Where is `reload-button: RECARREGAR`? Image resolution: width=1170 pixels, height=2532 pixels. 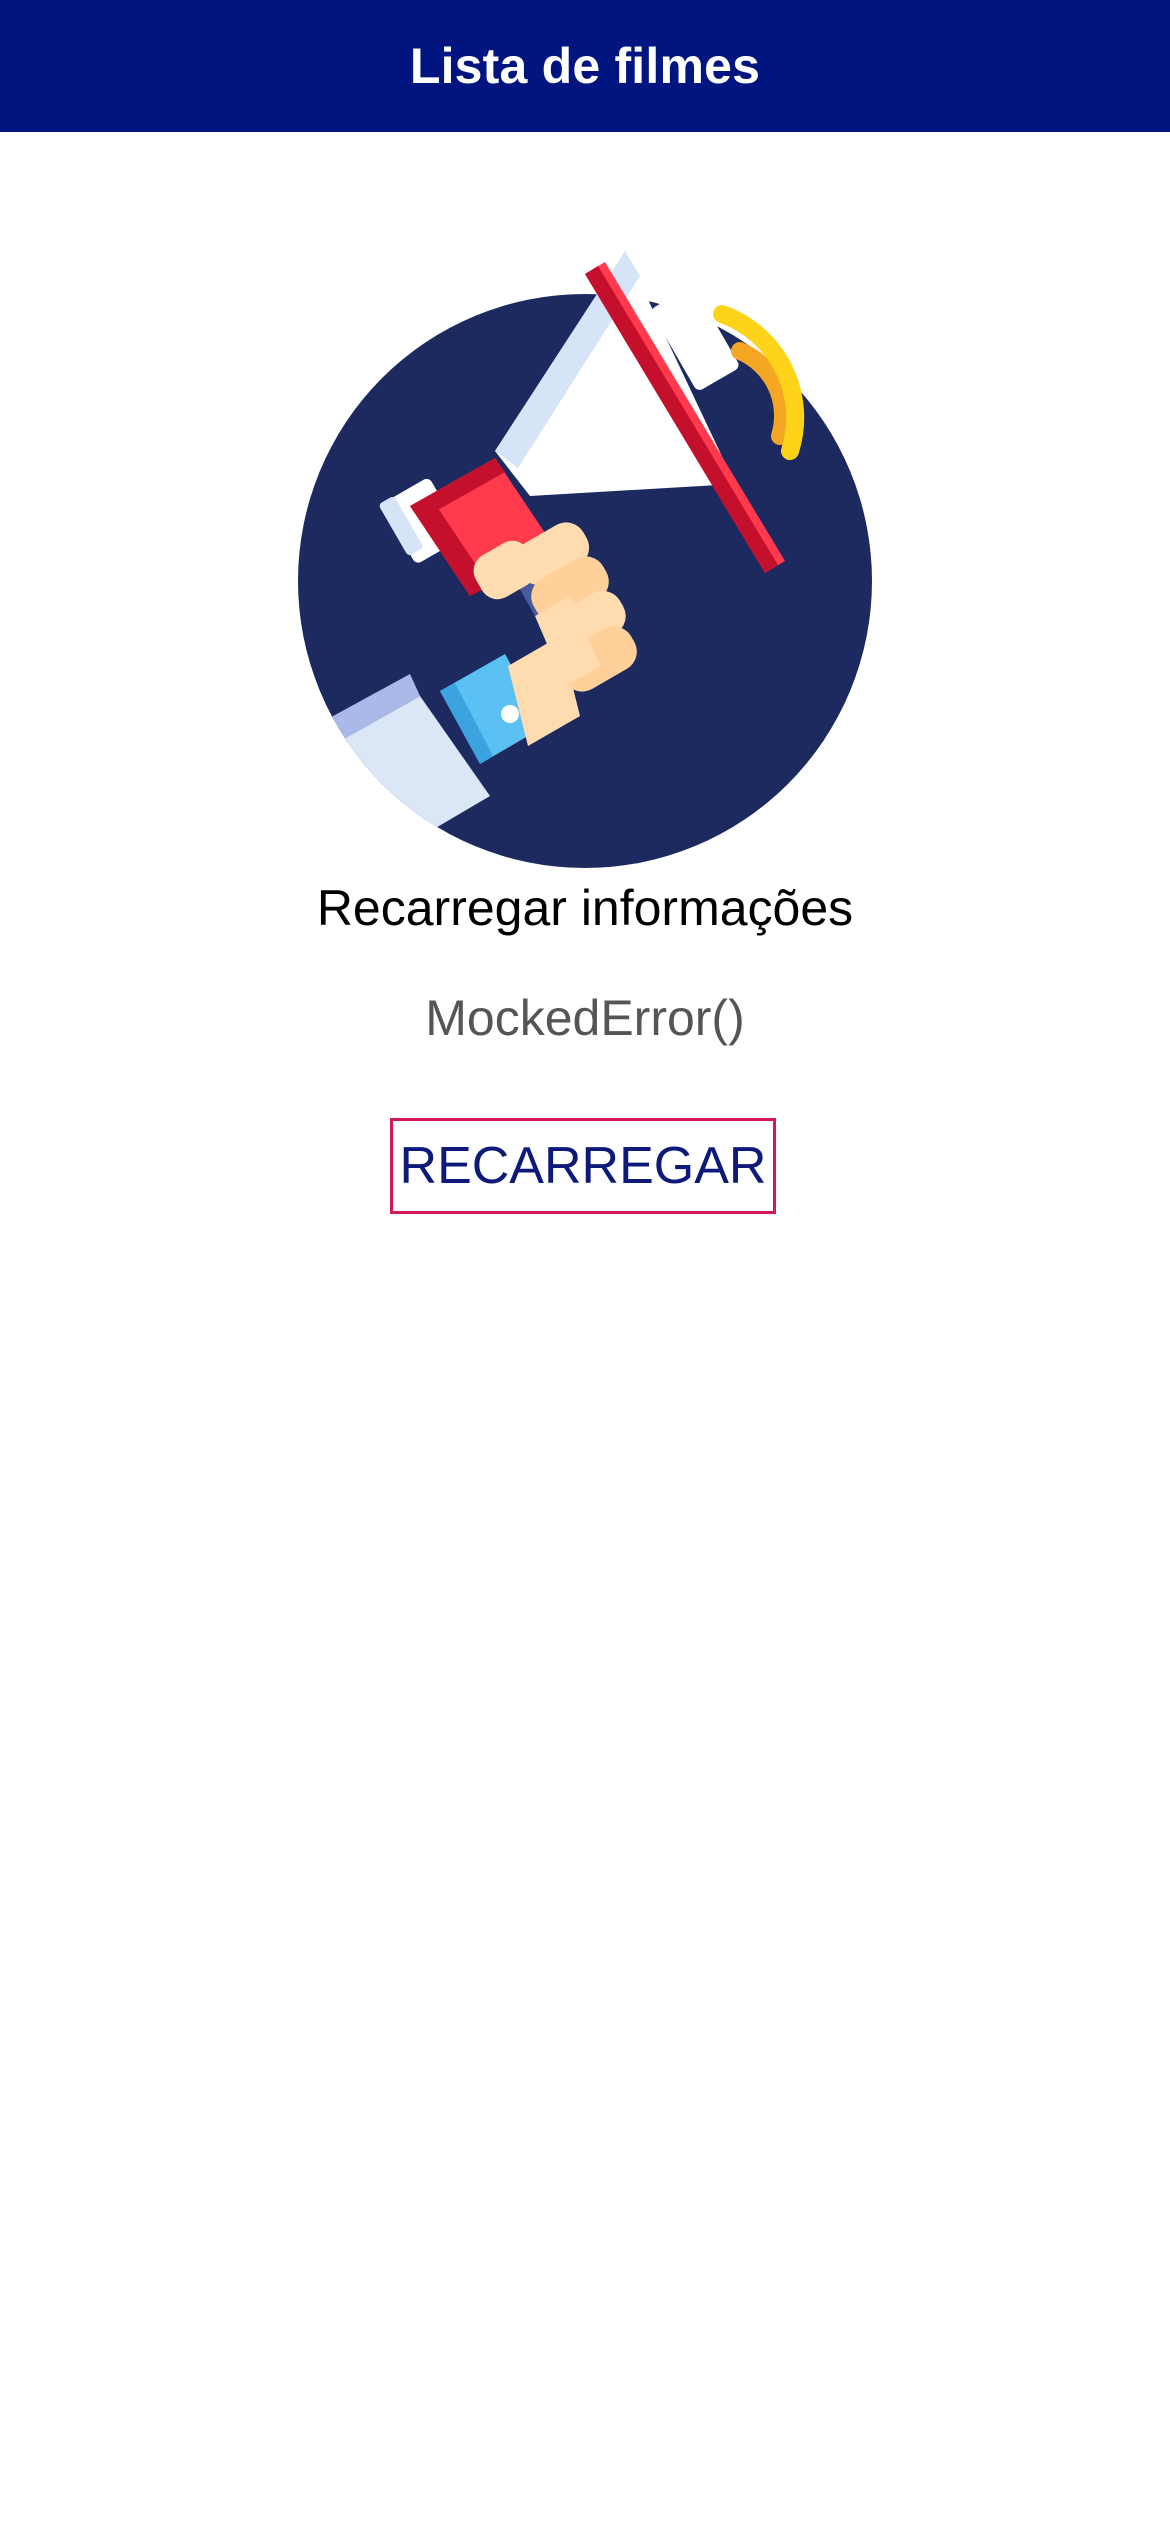
reload-button: RECARREGAR is located at coordinates (583, 1166).